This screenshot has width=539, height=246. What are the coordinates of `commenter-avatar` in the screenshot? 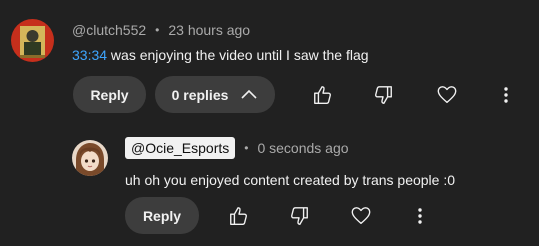 It's located at (32, 40).